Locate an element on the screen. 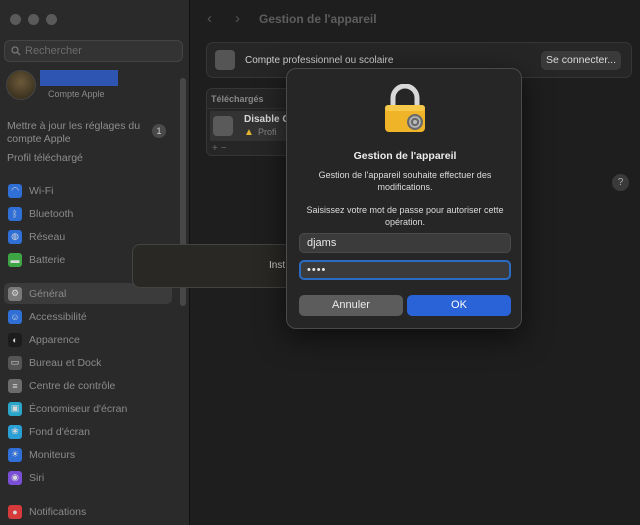 This screenshot has width=640, height=525. sidebar-item-wifi: ◠ Wi-Fi is located at coordinates (88, 190).